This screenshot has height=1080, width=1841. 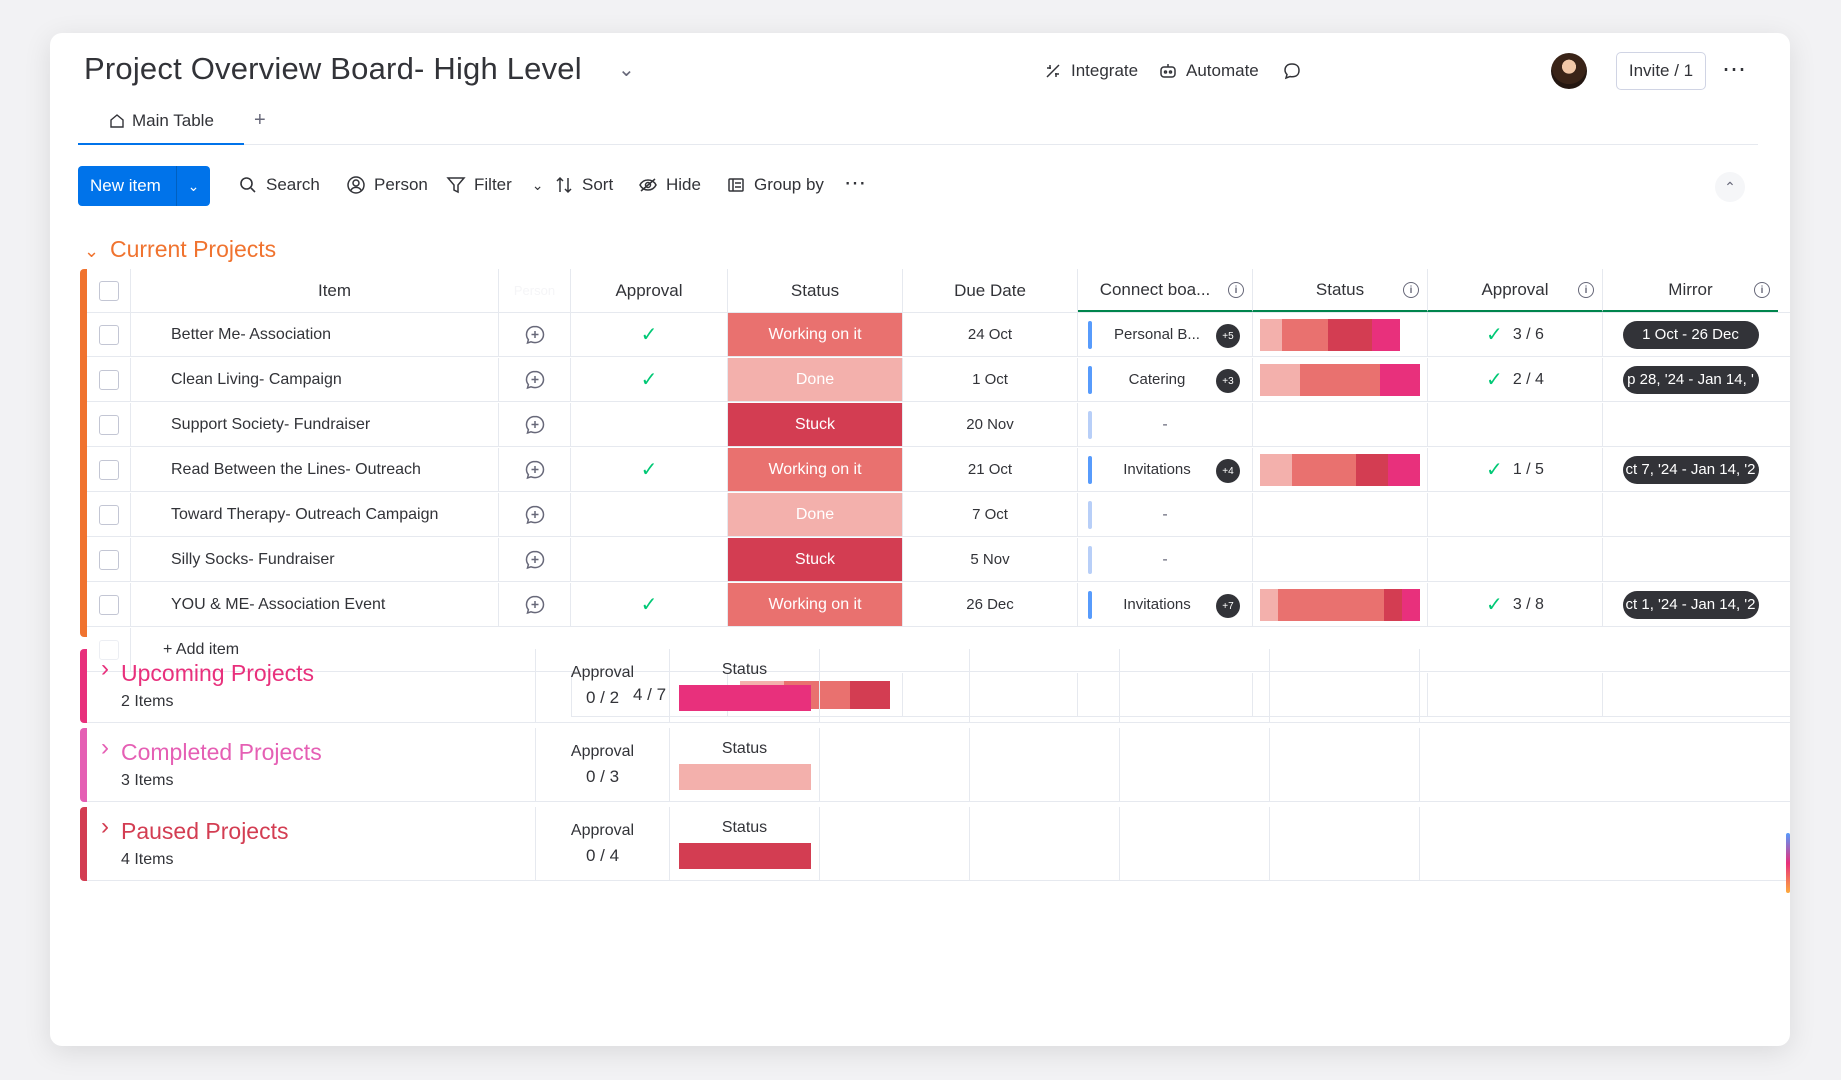 I want to click on new-item-button: New item ⌄, so click(x=144, y=186).